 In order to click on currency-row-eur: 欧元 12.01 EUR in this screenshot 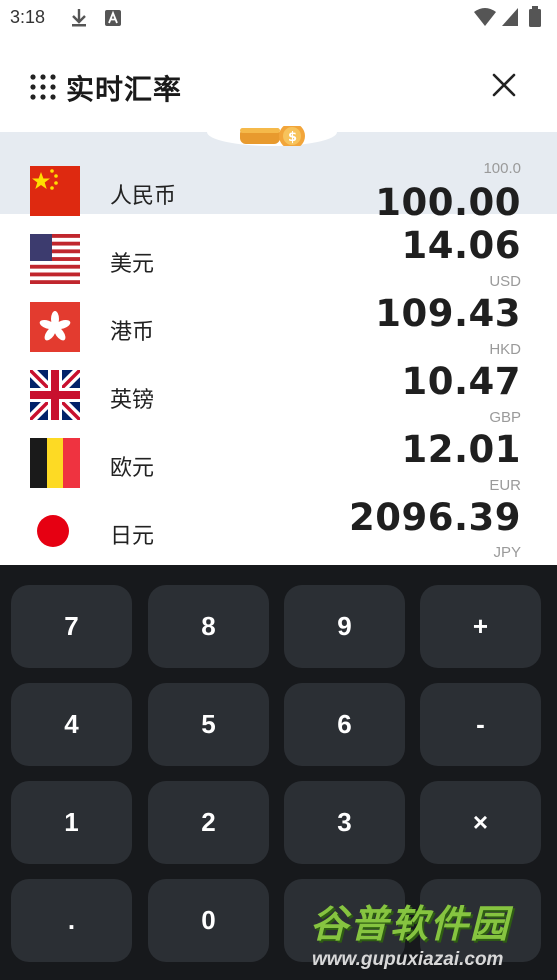, I will do `click(278, 456)`.